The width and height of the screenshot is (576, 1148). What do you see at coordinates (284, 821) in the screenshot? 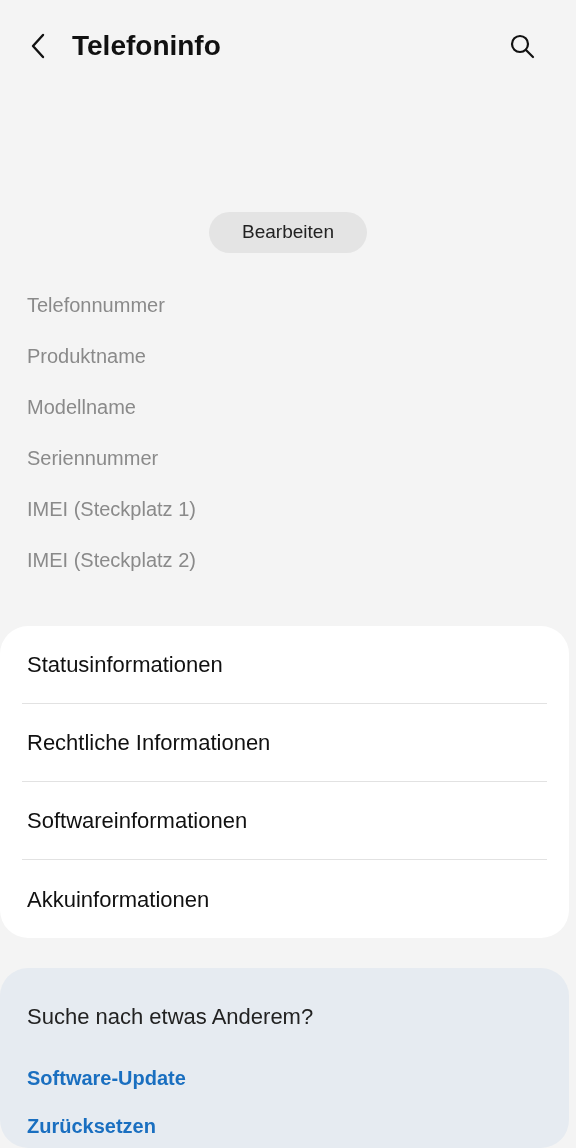
I see `menu-item: Softwareinformationen` at bounding box center [284, 821].